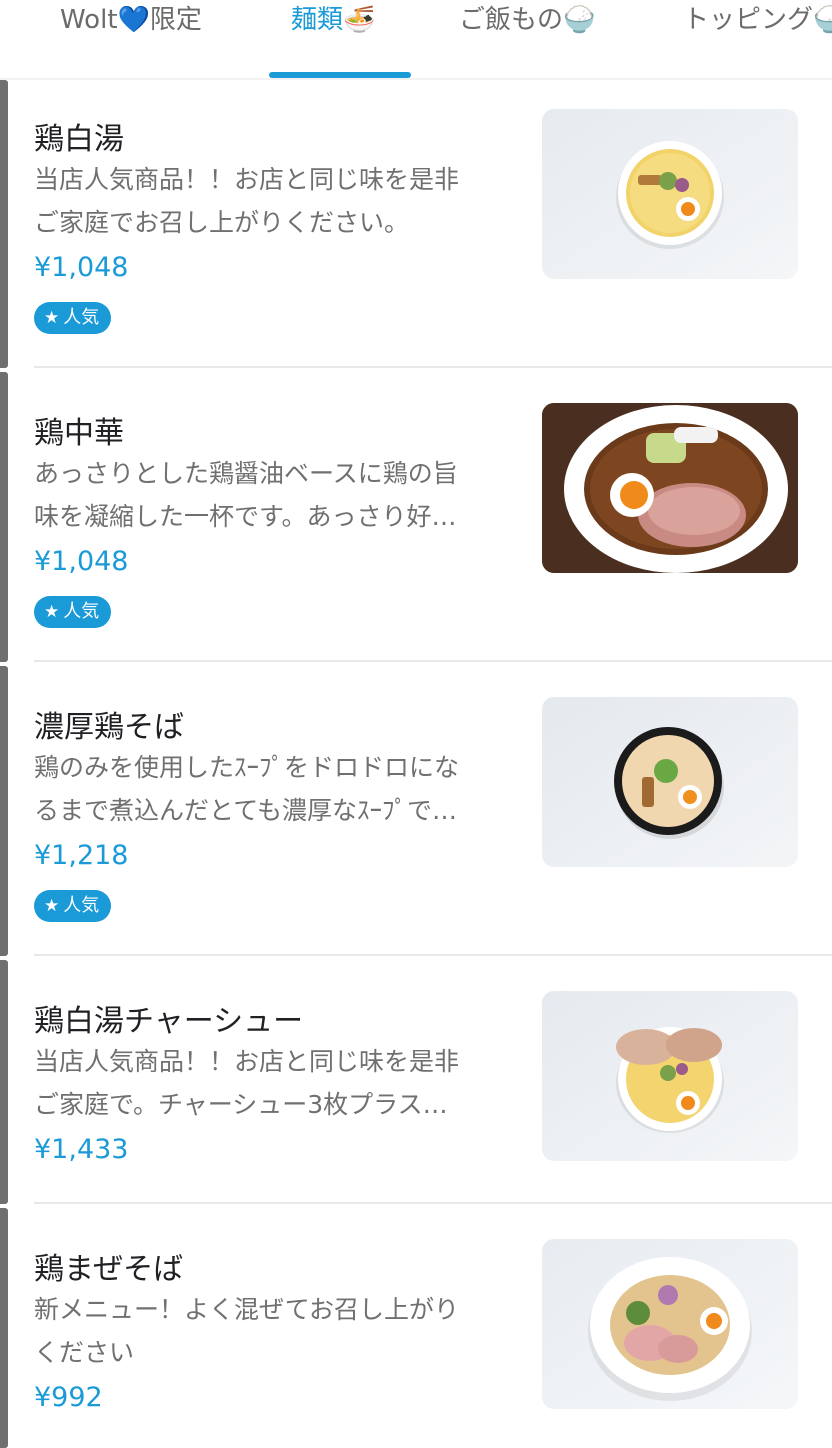 Image resolution: width=832 pixels, height=1448 pixels. I want to click on item-description: 当店人気商品！！お店と同じ味を是非 ご家庭でお召し上がりください。, so click(275, 201).